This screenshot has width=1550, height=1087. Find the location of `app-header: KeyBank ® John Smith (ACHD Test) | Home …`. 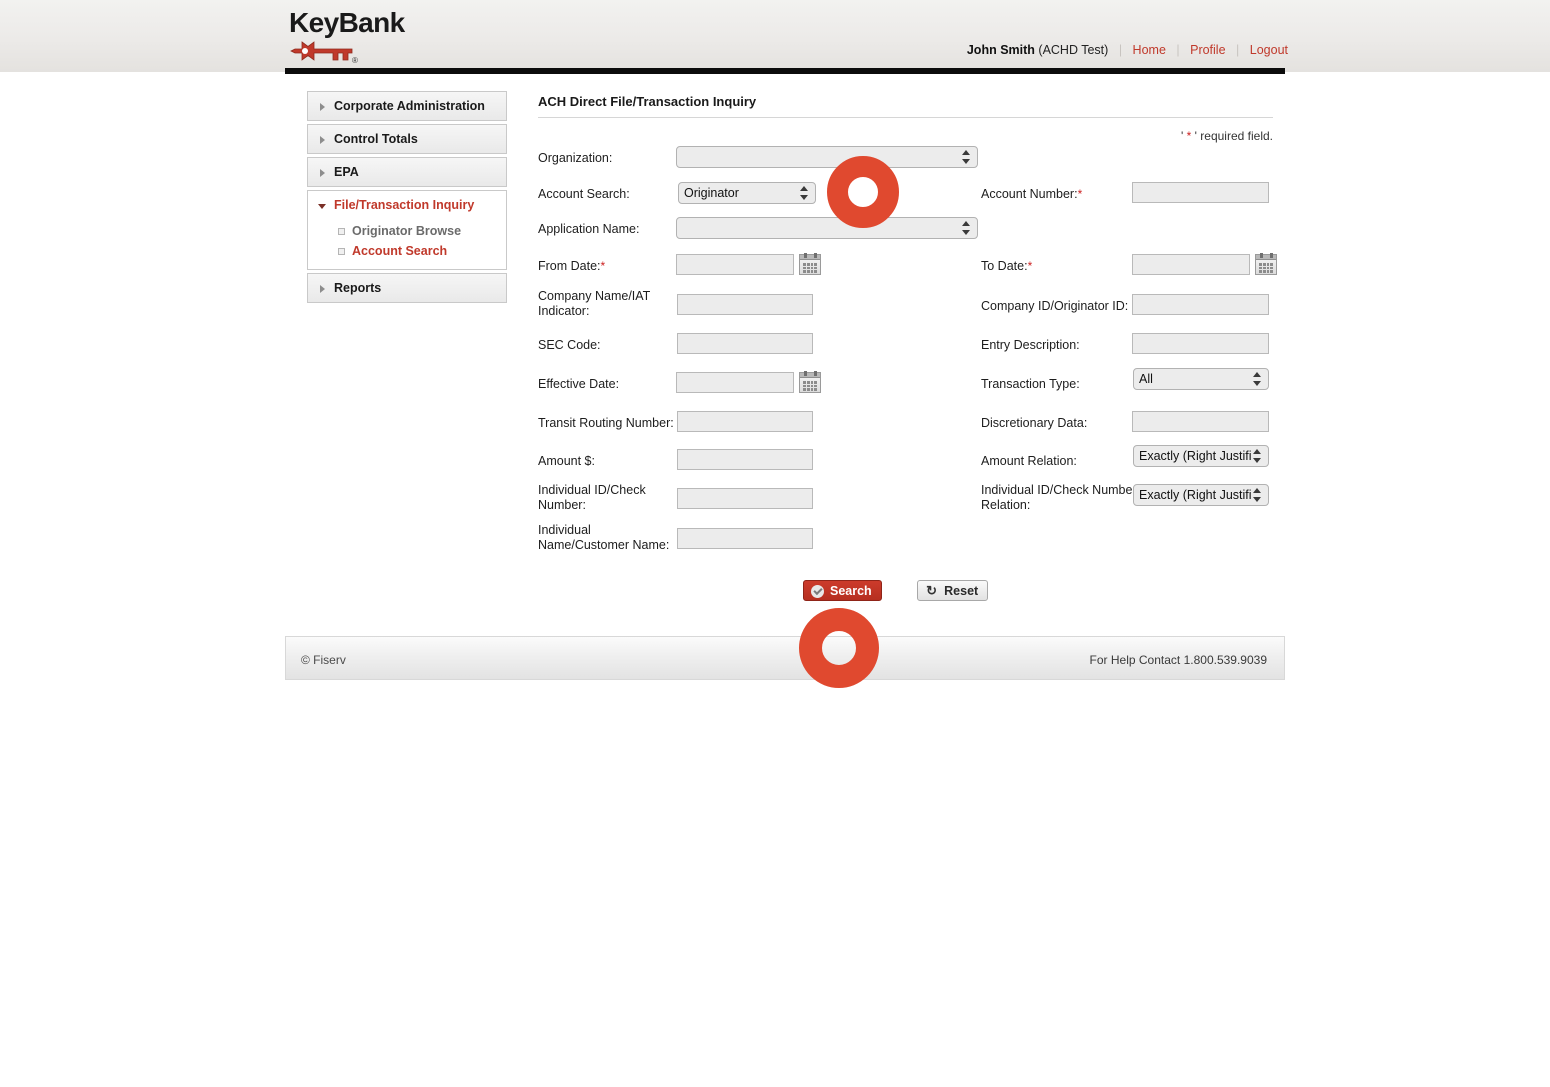

app-header: KeyBank ® John Smith (ACHD Test) | Home … is located at coordinates (775, 36).